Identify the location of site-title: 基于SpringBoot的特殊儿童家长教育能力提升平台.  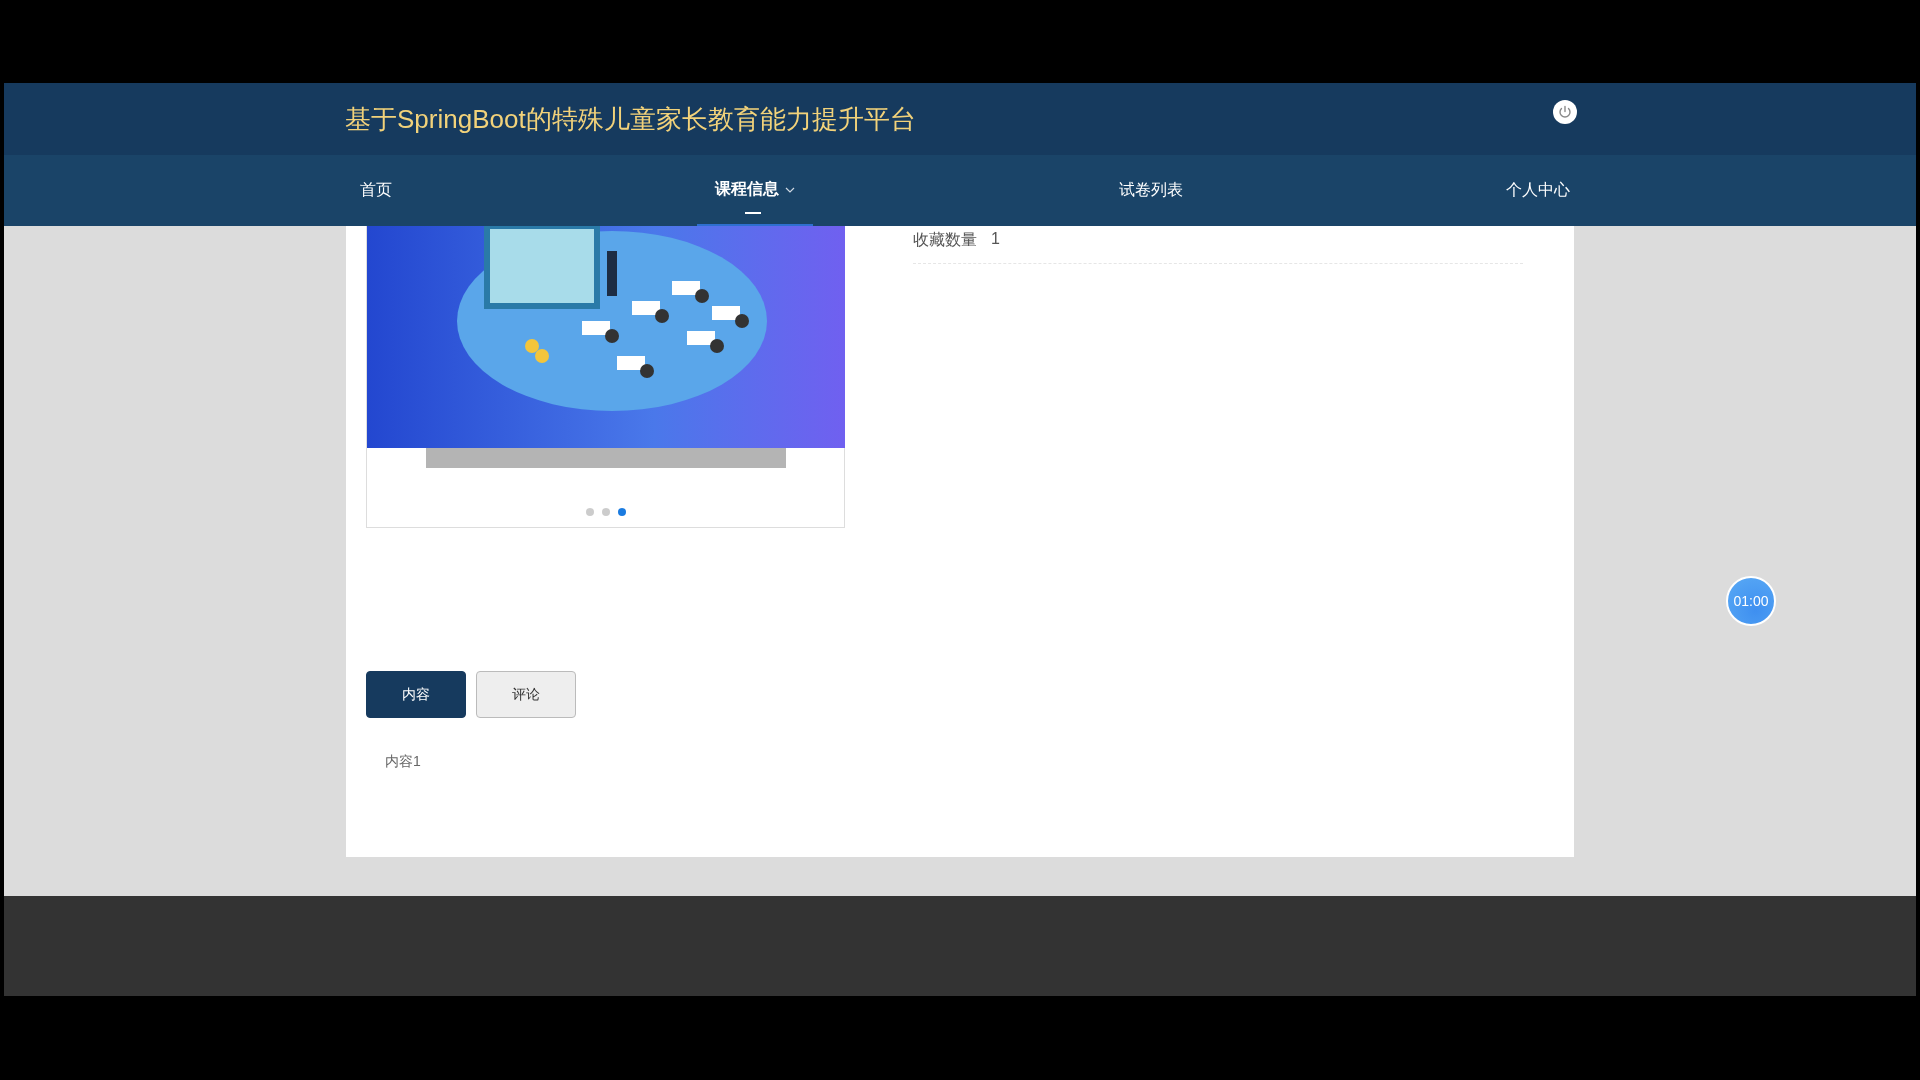
(630, 119).